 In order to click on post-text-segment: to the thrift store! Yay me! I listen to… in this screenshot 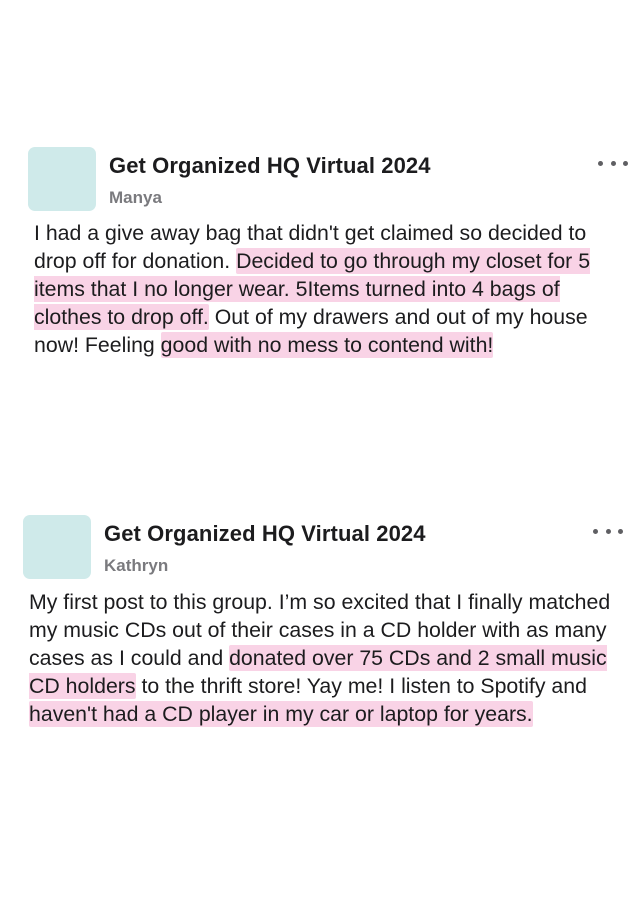, I will do `click(361, 686)`.